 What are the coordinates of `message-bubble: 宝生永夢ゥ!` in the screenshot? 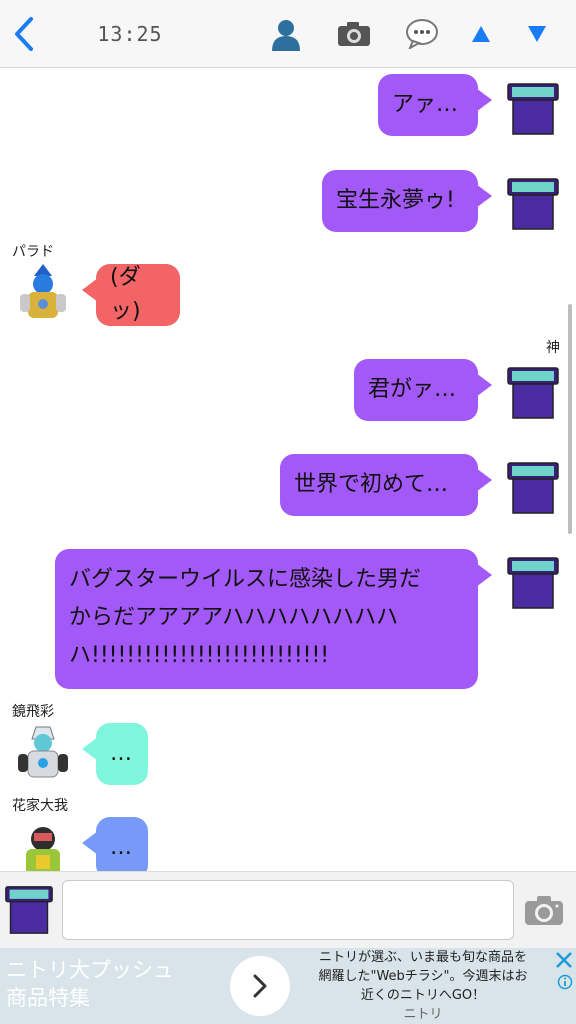 It's located at (407, 201).